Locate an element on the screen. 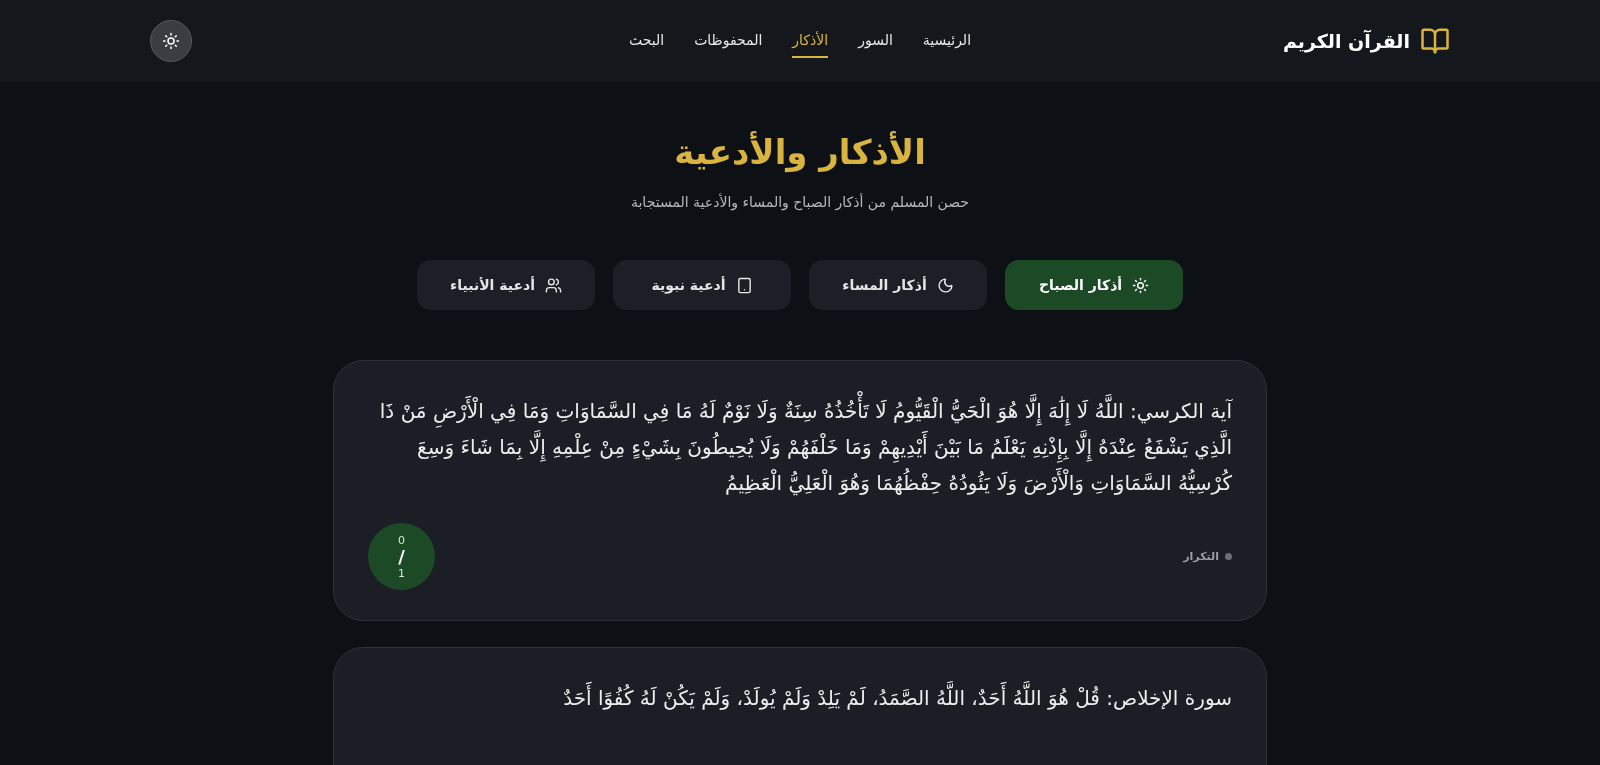  nav-link: السور is located at coordinates (875, 41).